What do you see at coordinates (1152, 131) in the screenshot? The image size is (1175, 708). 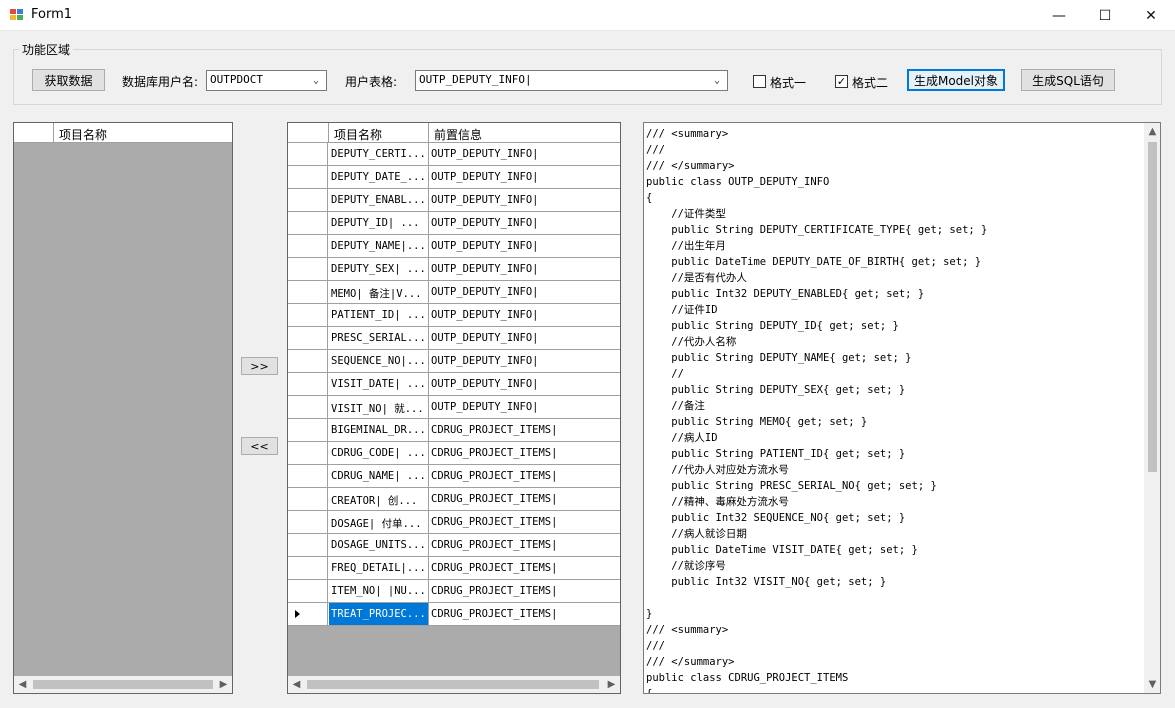 I see `scroll-up-icon: ▲` at bounding box center [1152, 131].